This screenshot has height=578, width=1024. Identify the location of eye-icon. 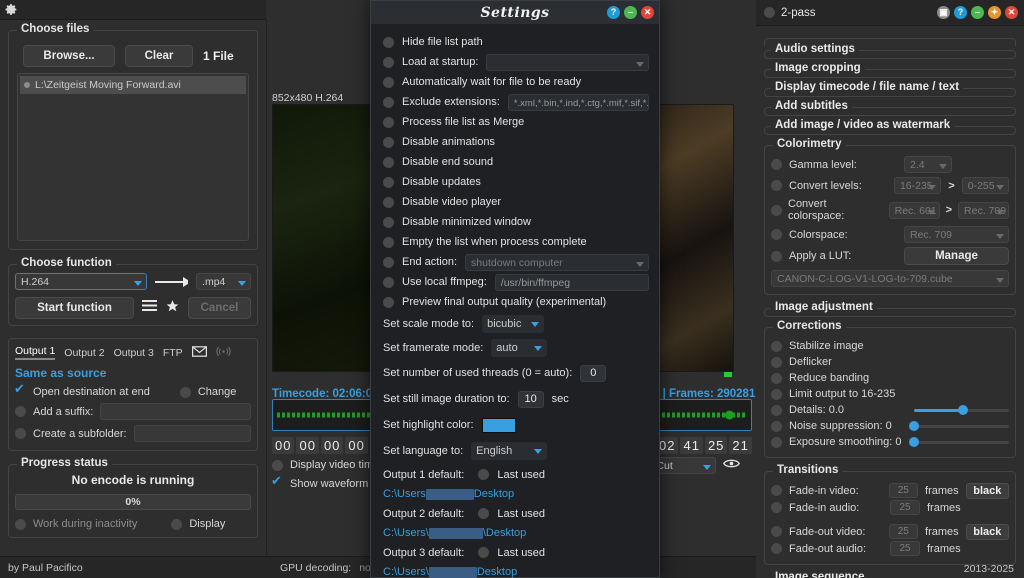
(732, 465).